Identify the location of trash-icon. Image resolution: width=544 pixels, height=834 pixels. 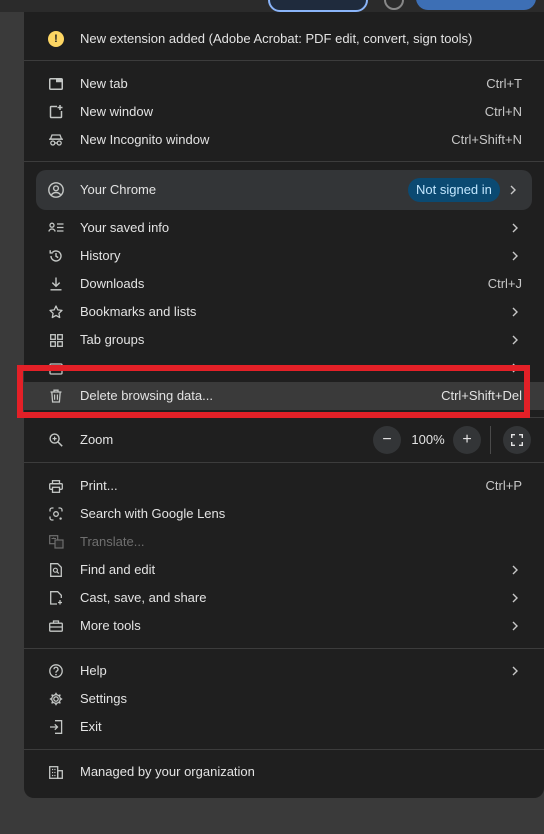
(56, 396).